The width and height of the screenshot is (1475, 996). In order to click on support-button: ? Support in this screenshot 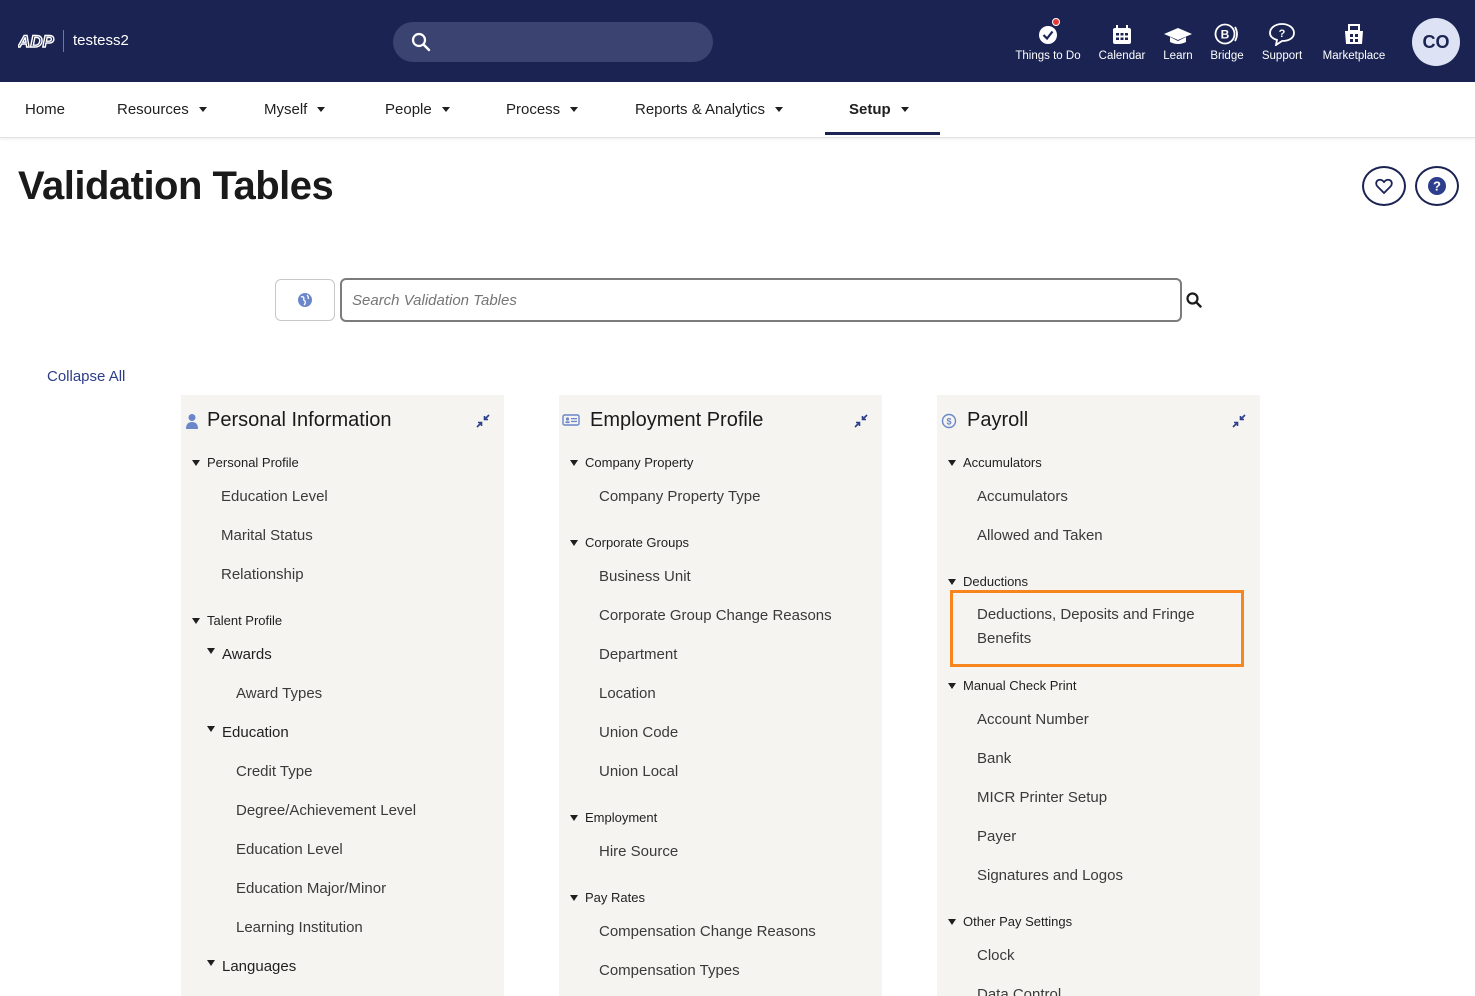, I will do `click(1282, 39)`.